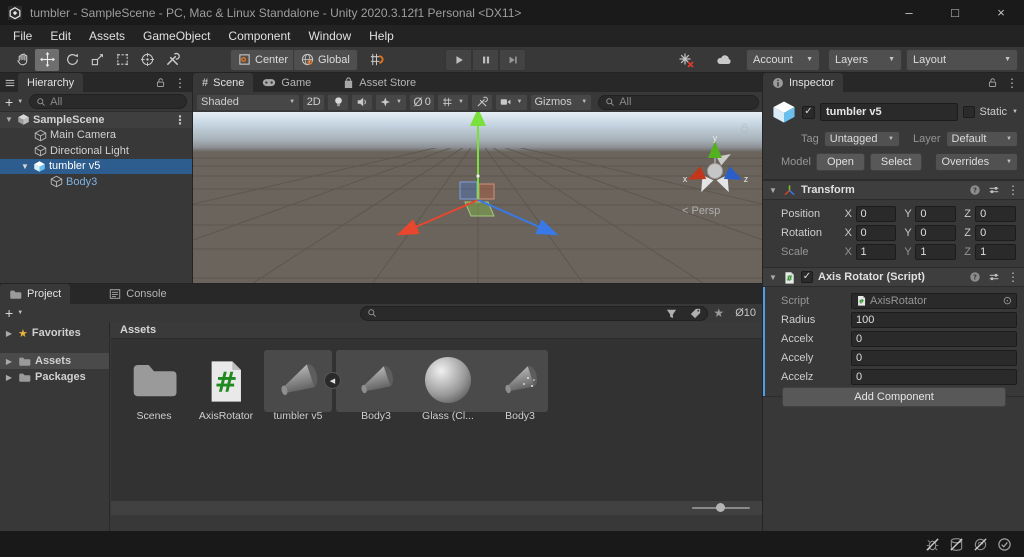 The image size is (1024, 557). Describe the element at coordinates (861, 139) in the screenshot. I see `tag-dropdown: Untagged ▼` at that location.